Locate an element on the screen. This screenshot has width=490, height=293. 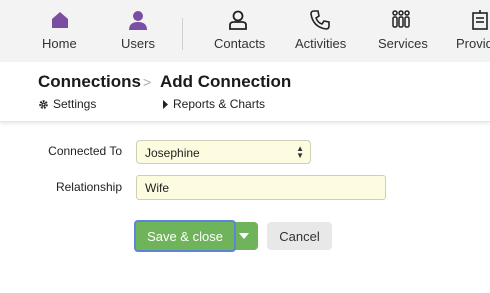
settings-link: Settings is located at coordinates (67, 104).